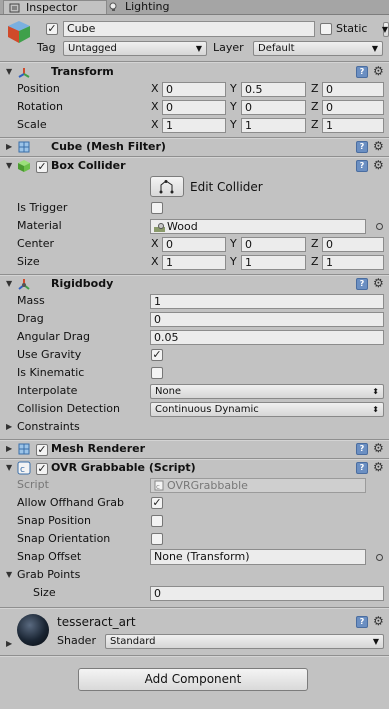 This screenshot has width=389, height=709. Describe the element at coordinates (123, 467) in the screenshot. I see `ovr-grabbable-title: OVR Grabbable (Script)` at that location.